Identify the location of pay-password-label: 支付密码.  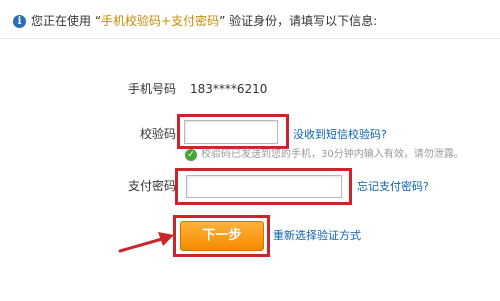
(152, 186).